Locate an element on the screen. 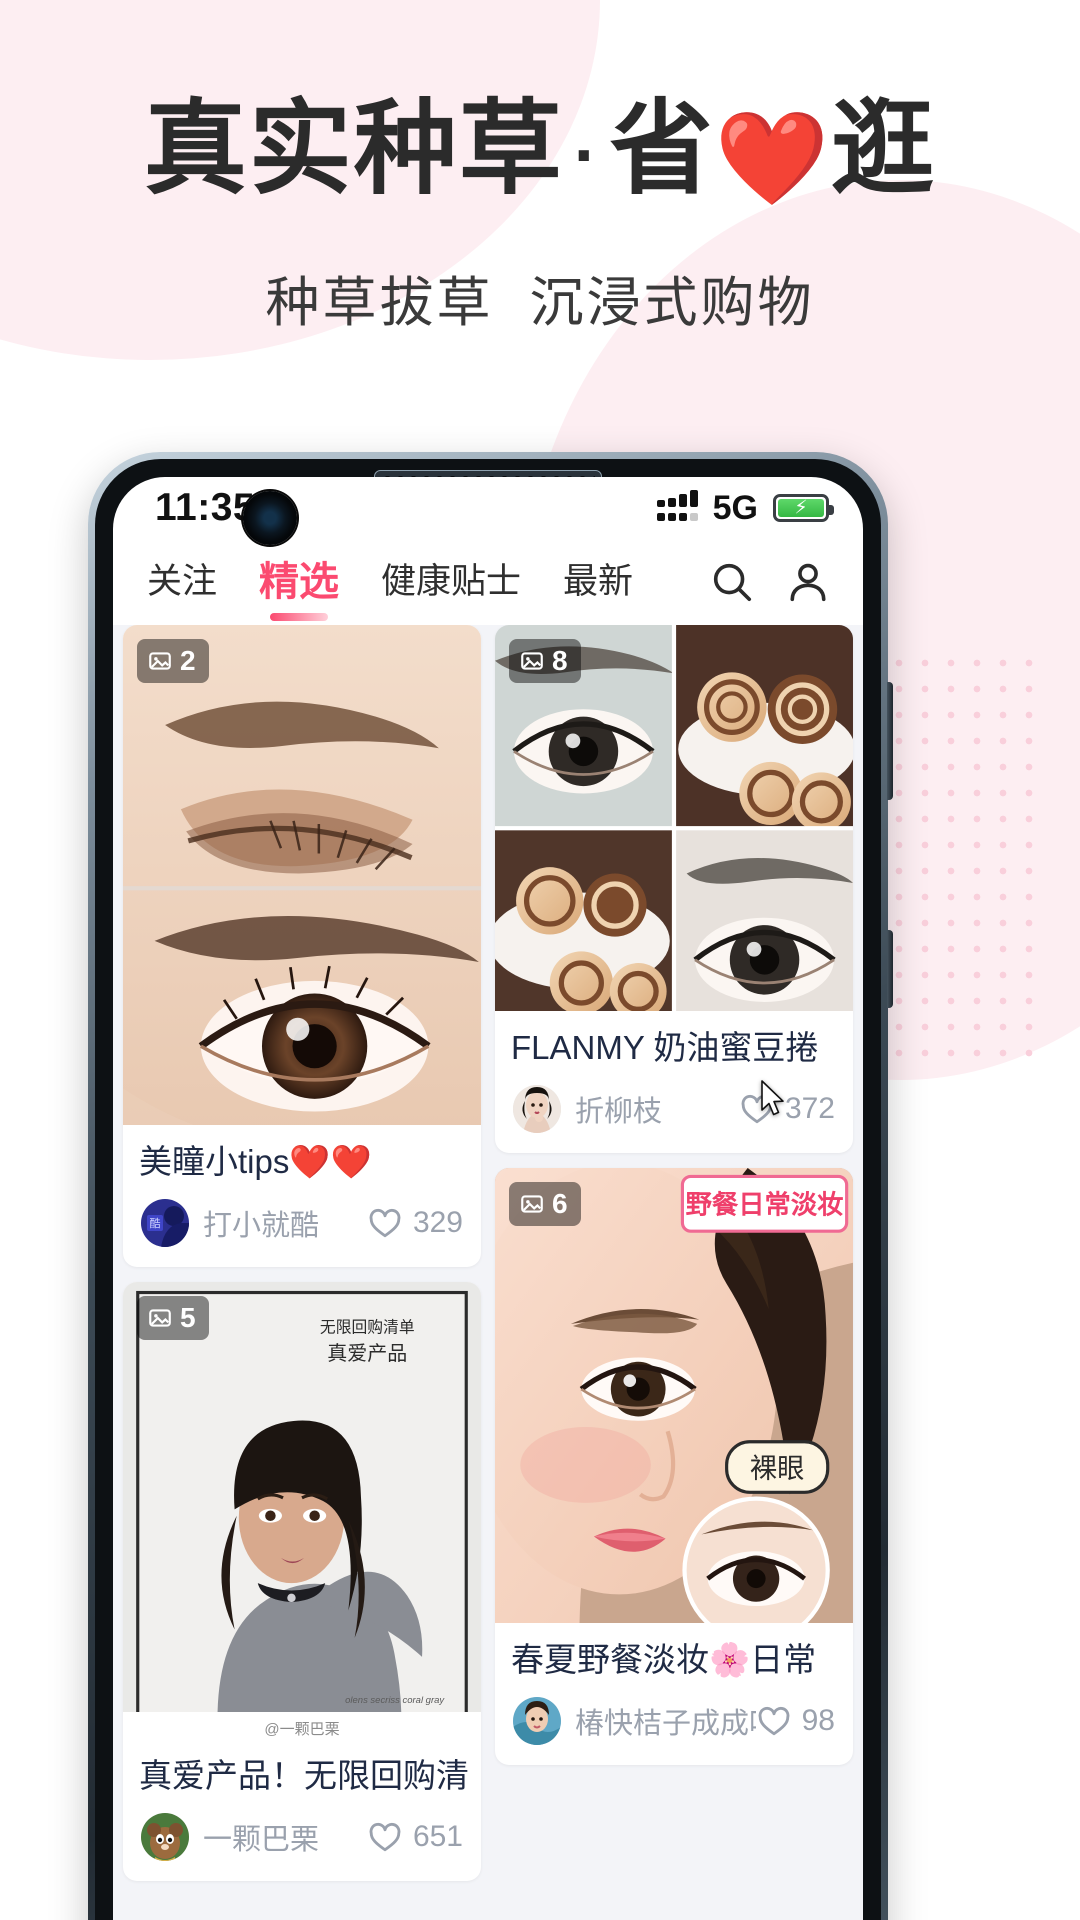 The height and width of the screenshot is (1920, 1080). network-type-label: 5G is located at coordinates (735, 507).